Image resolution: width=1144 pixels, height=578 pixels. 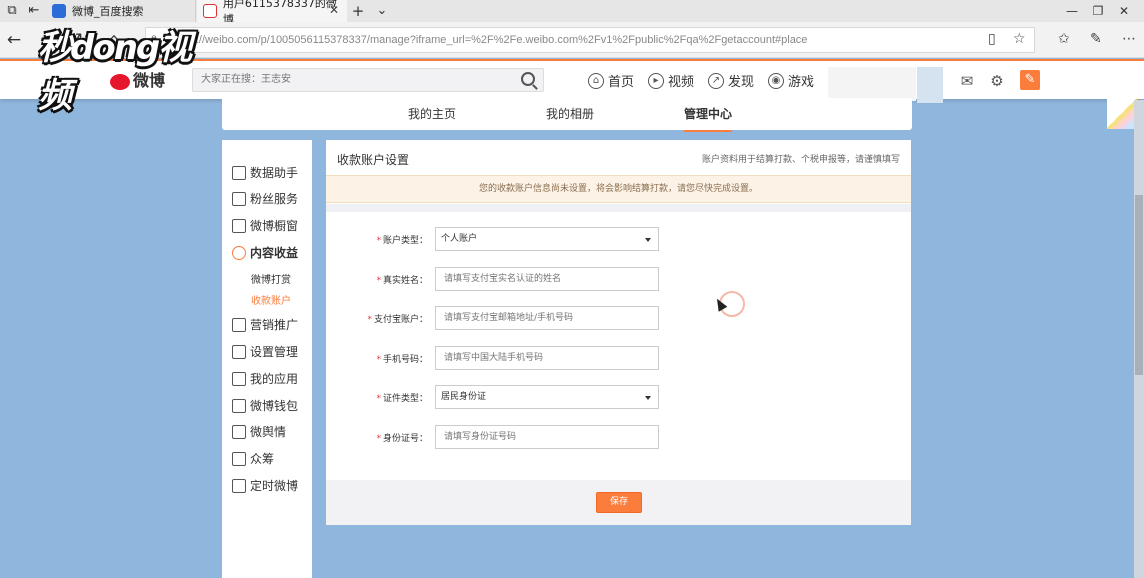 I want to click on nav-discover: ↗ 发现, so click(x=731, y=80).